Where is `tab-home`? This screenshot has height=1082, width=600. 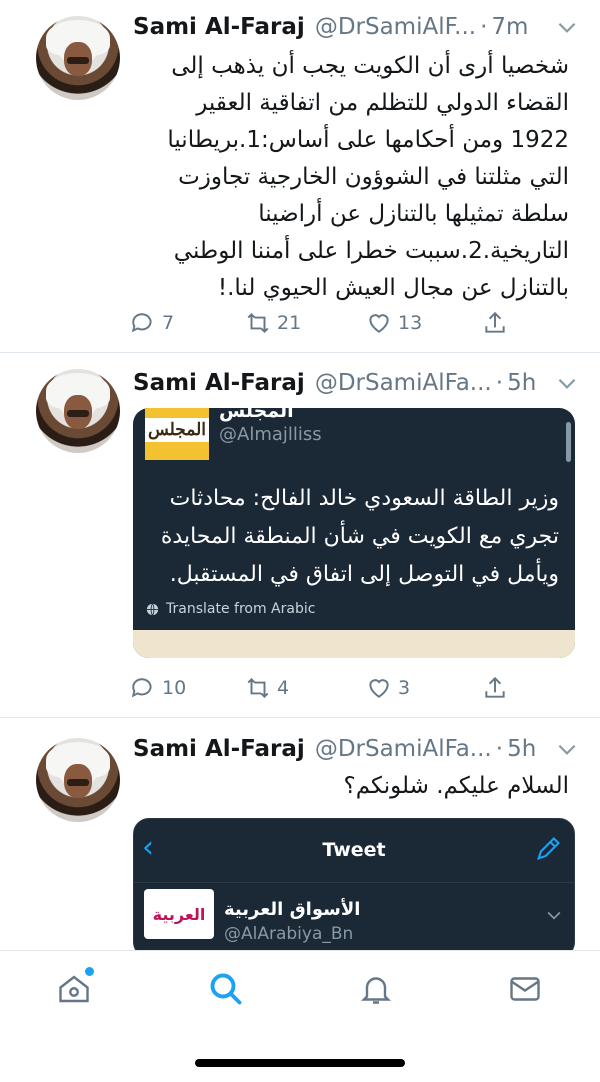
tab-home is located at coordinates (75, 987).